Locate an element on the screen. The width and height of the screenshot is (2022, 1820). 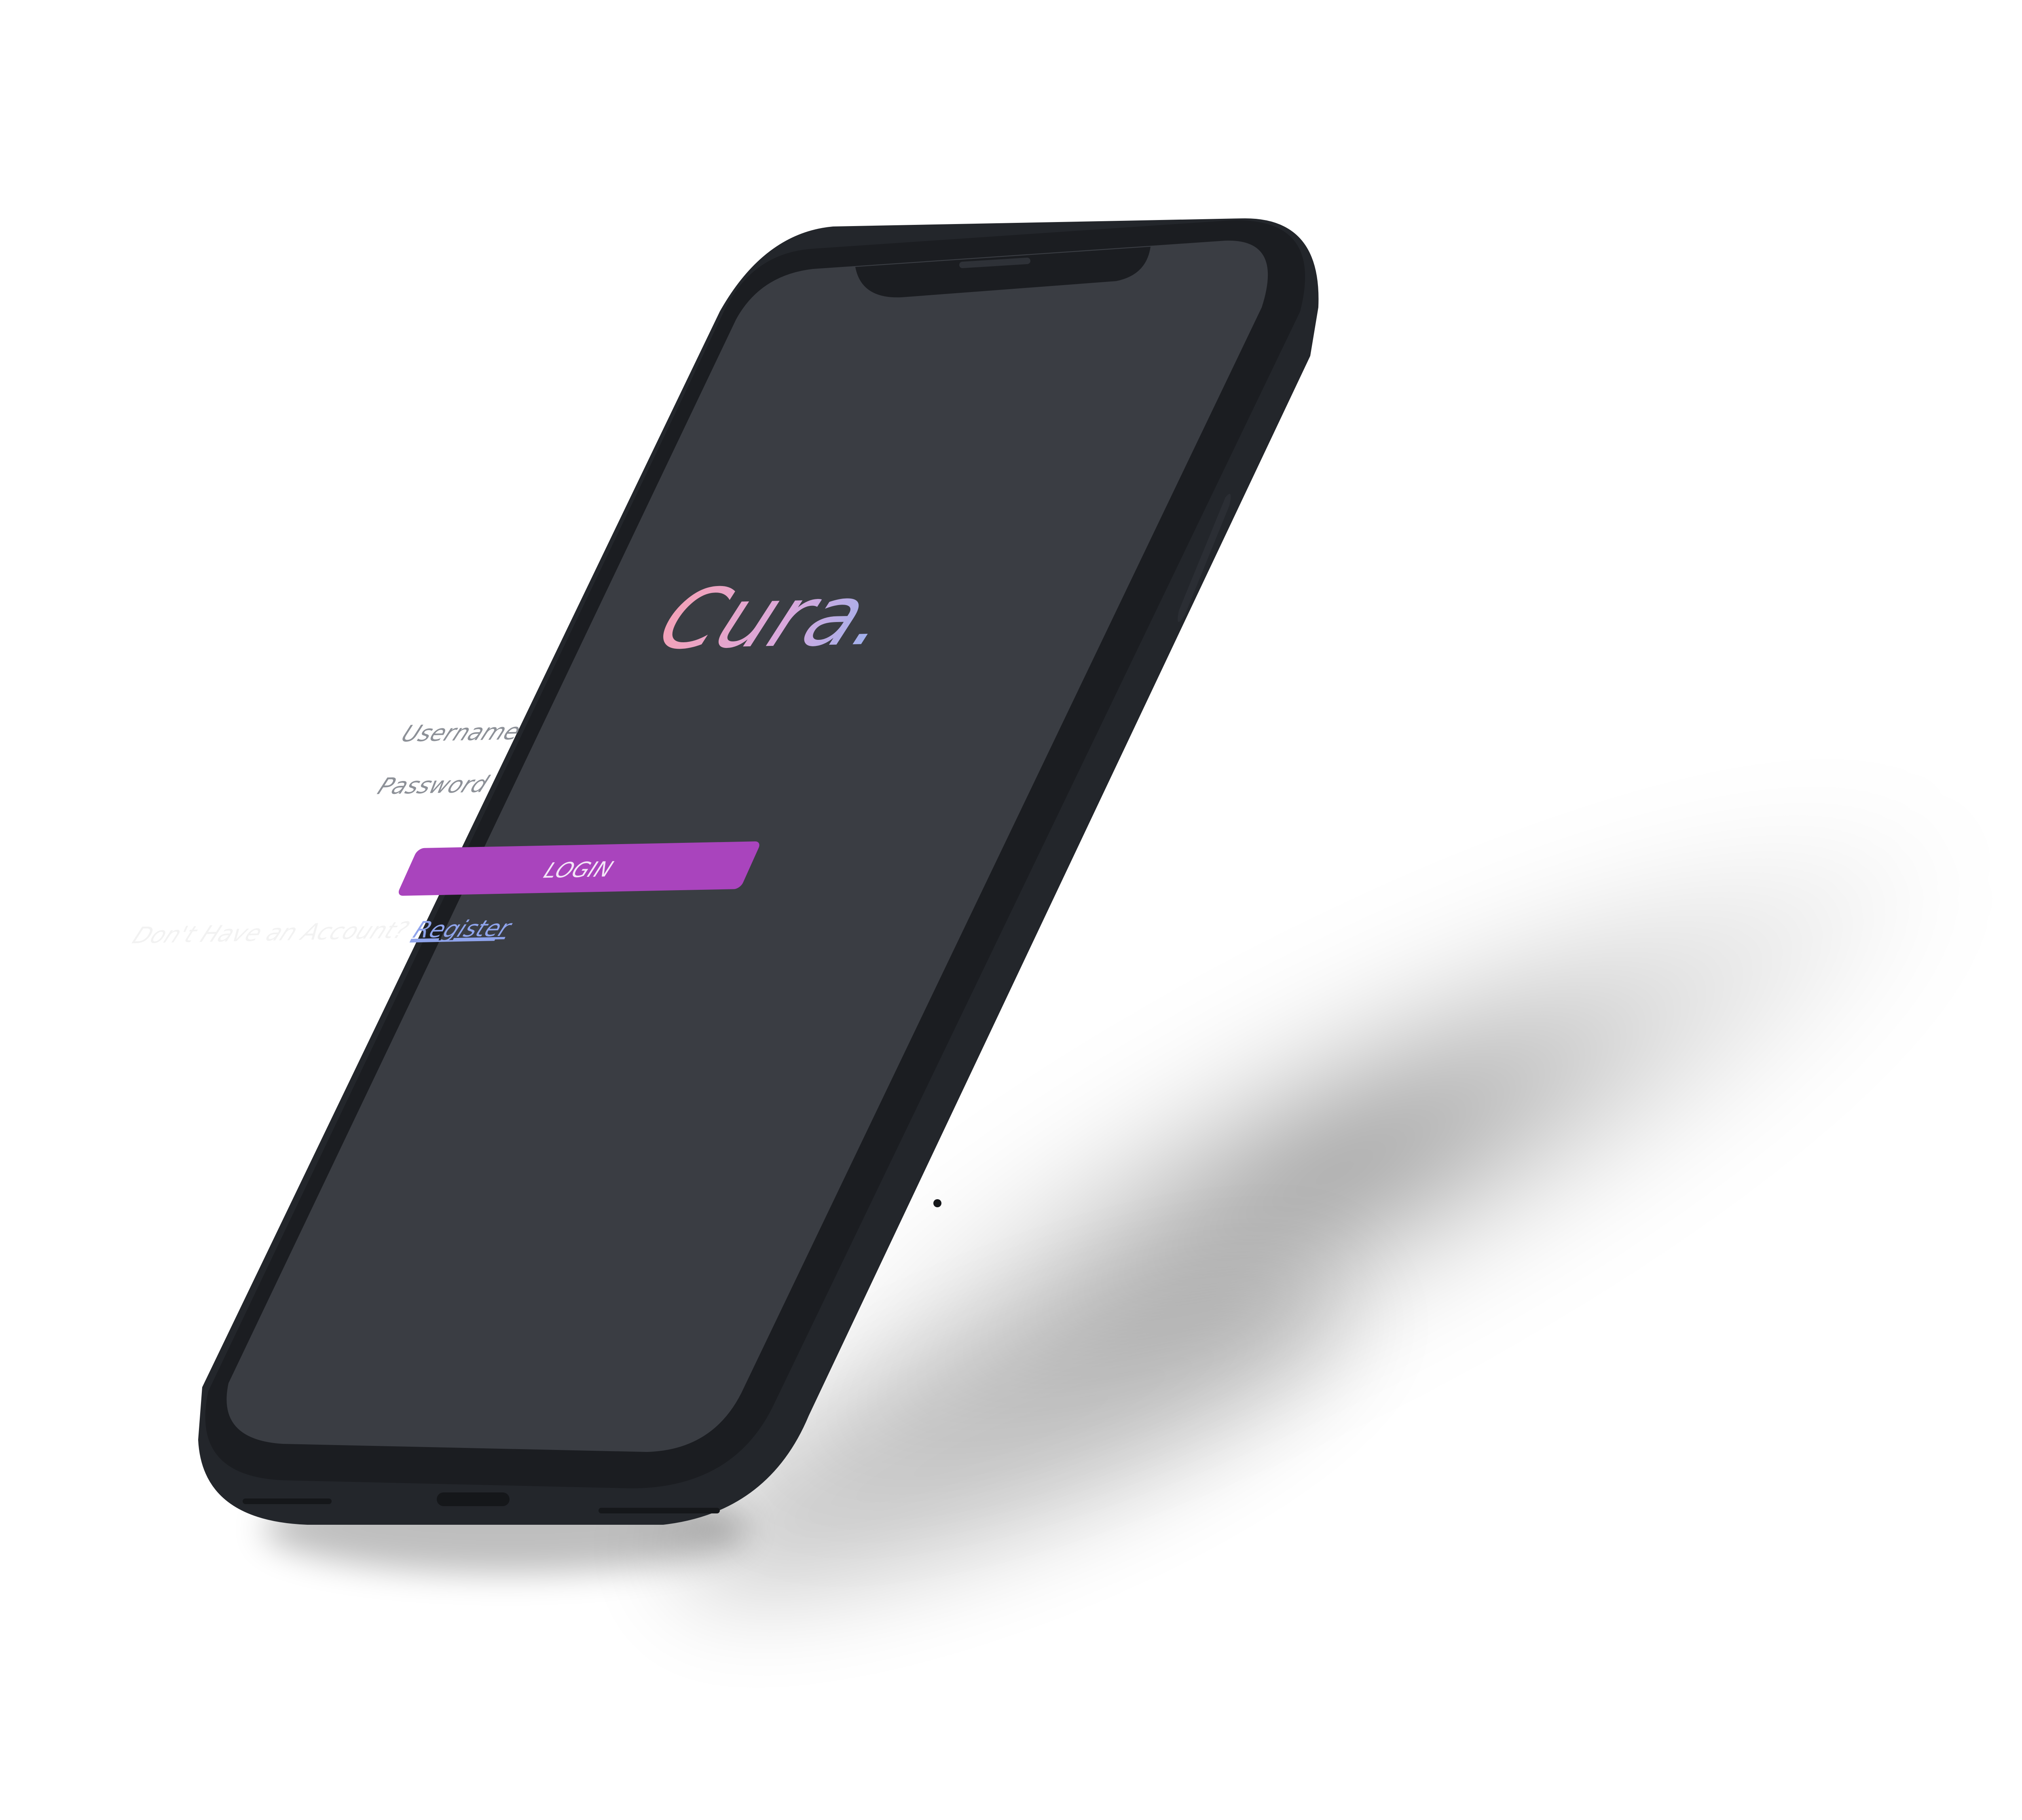
no-account-text: Don't Have an Account? is located at coordinates (271, 932).